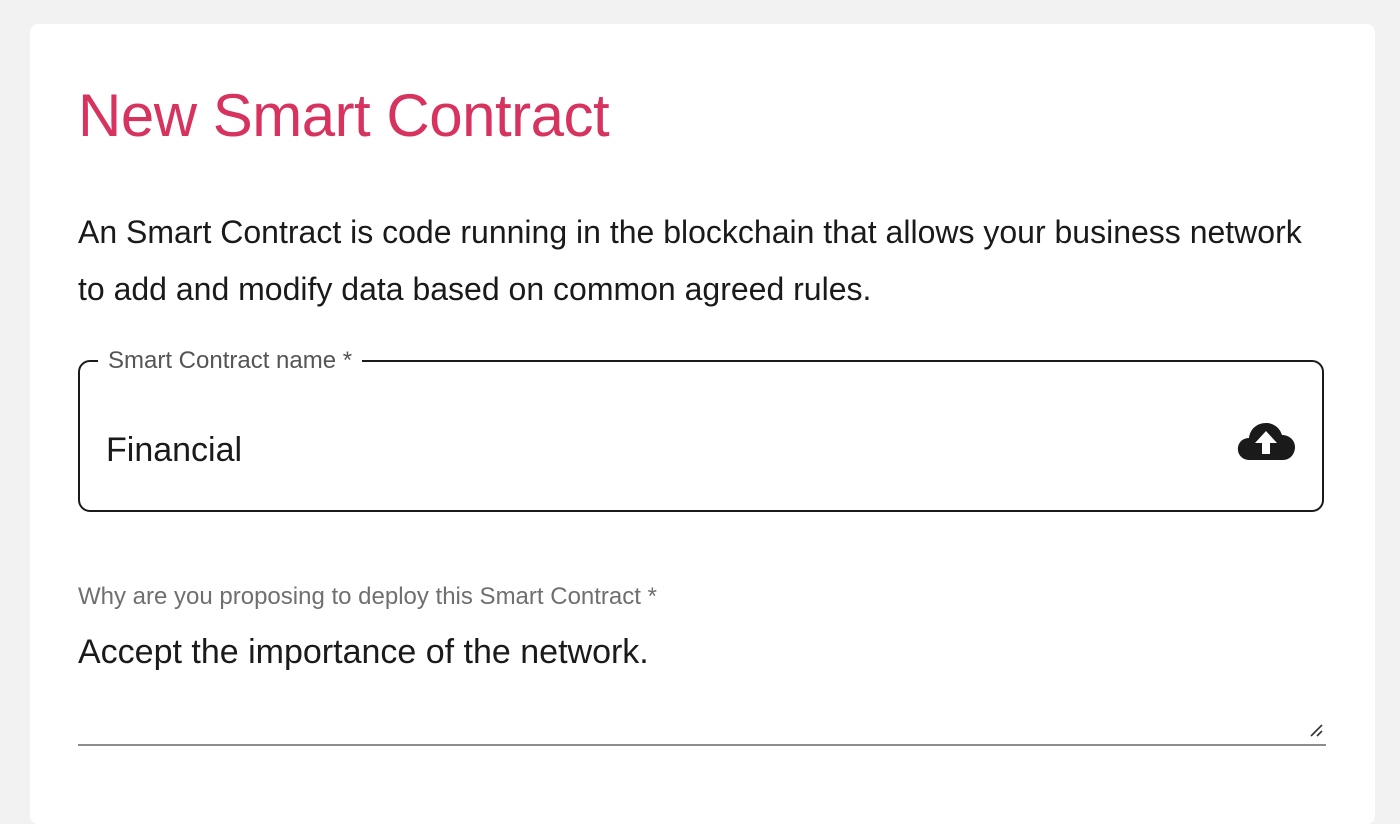 This screenshot has width=1400, height=824. What do you see at coordinates (1266, 442) in the screenshot?
I see `cloud-upload-icon` at bounding box center [1266, 442].